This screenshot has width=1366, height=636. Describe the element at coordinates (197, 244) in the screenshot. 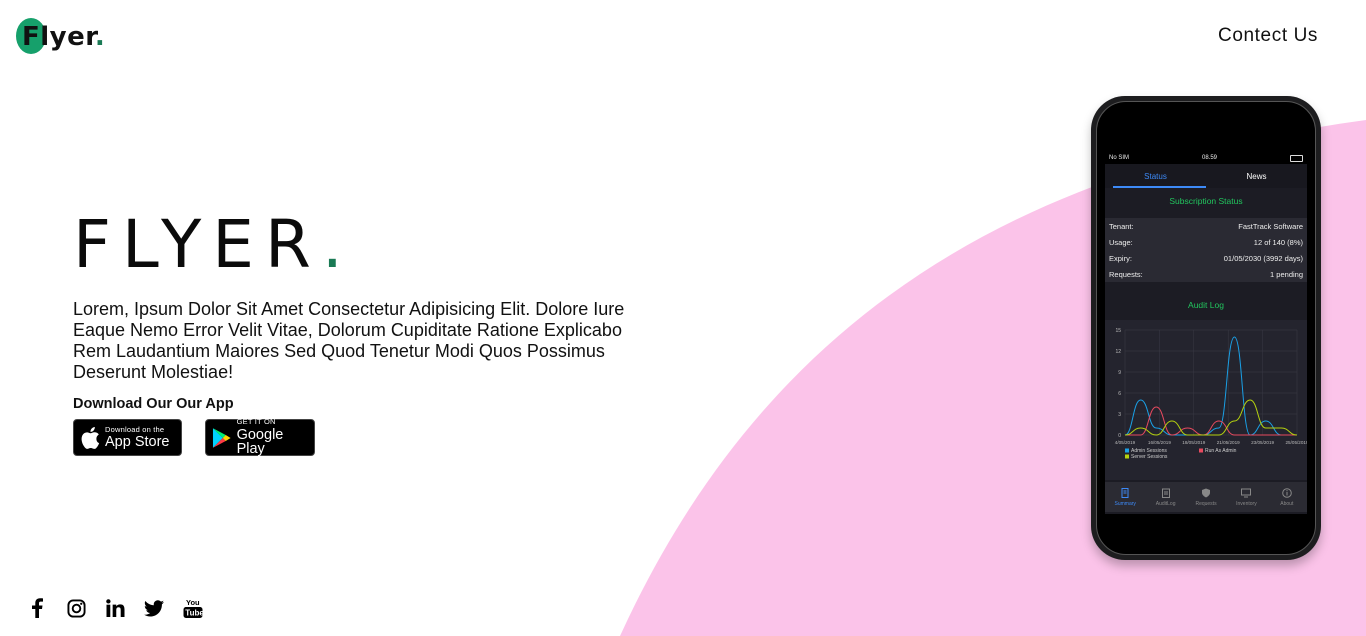

I see `hero-title-text: FLYER` at that location.